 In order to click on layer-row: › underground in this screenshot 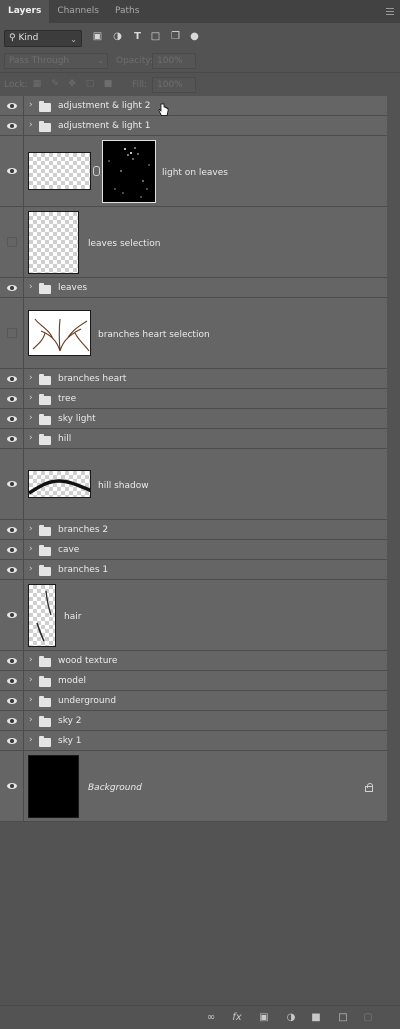, I will do `click(193, 701)`.